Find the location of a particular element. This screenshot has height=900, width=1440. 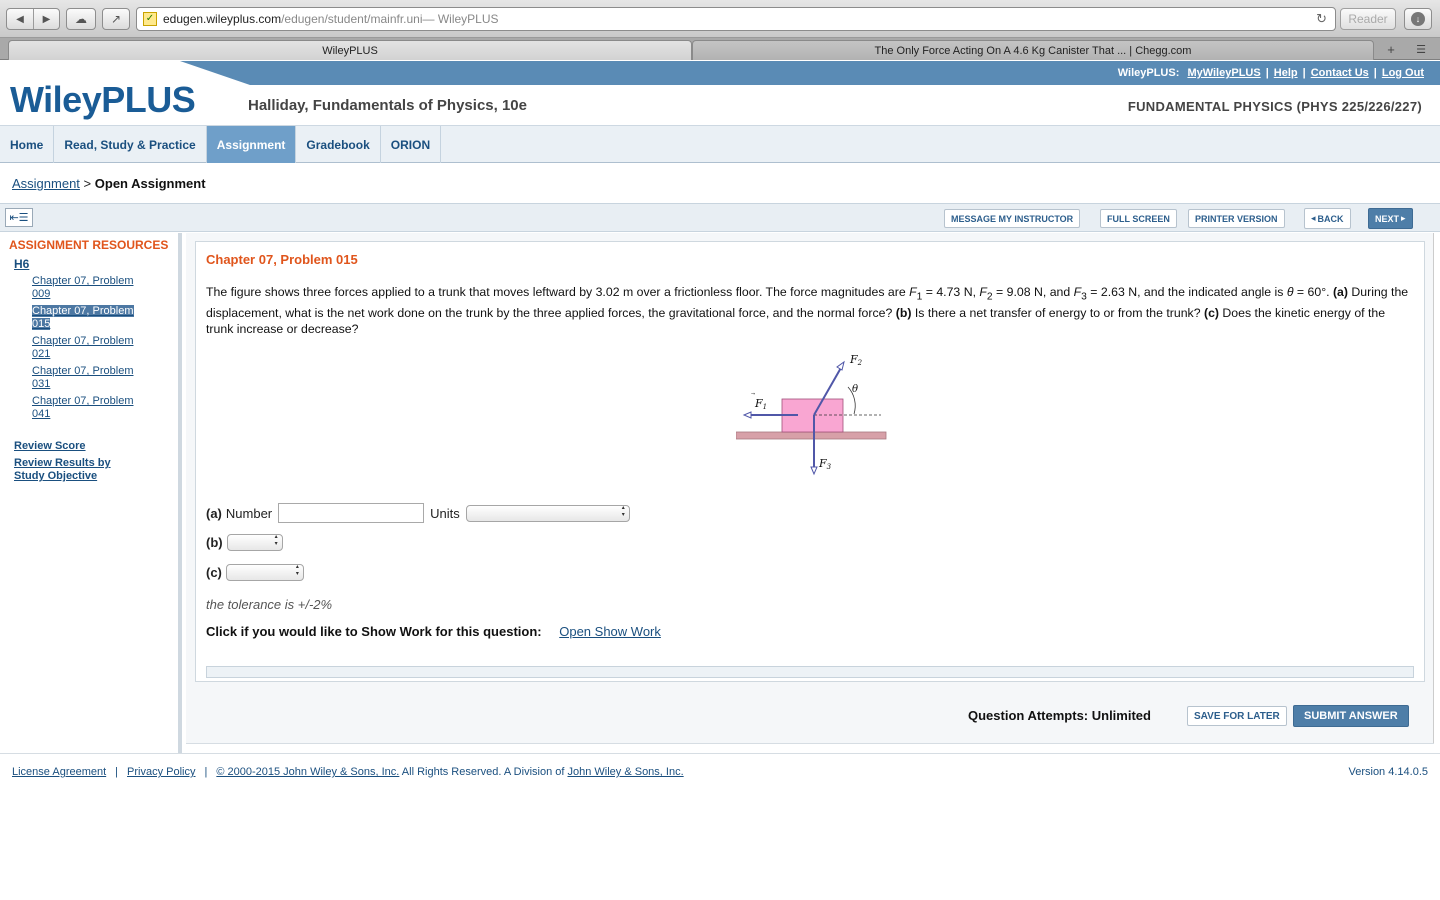

downloads-button: ↓ is located at coordinates (1418, 19).